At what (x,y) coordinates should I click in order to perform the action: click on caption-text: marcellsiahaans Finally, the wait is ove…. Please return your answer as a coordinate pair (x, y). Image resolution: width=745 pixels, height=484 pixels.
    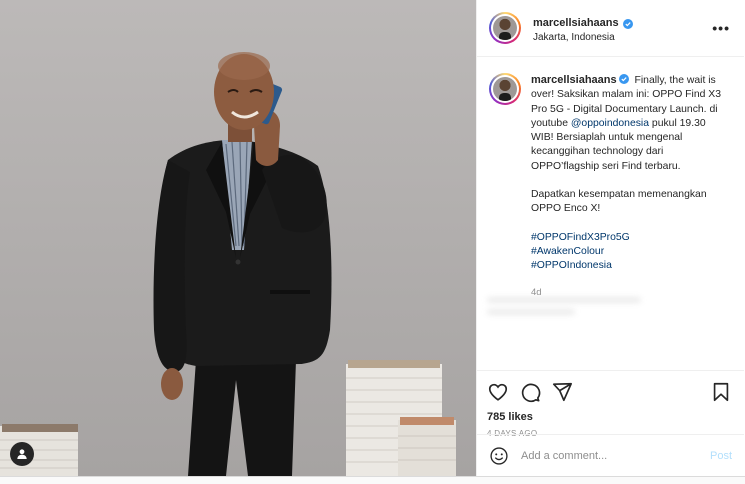
    Looking at the image, I should click on (630, 186).